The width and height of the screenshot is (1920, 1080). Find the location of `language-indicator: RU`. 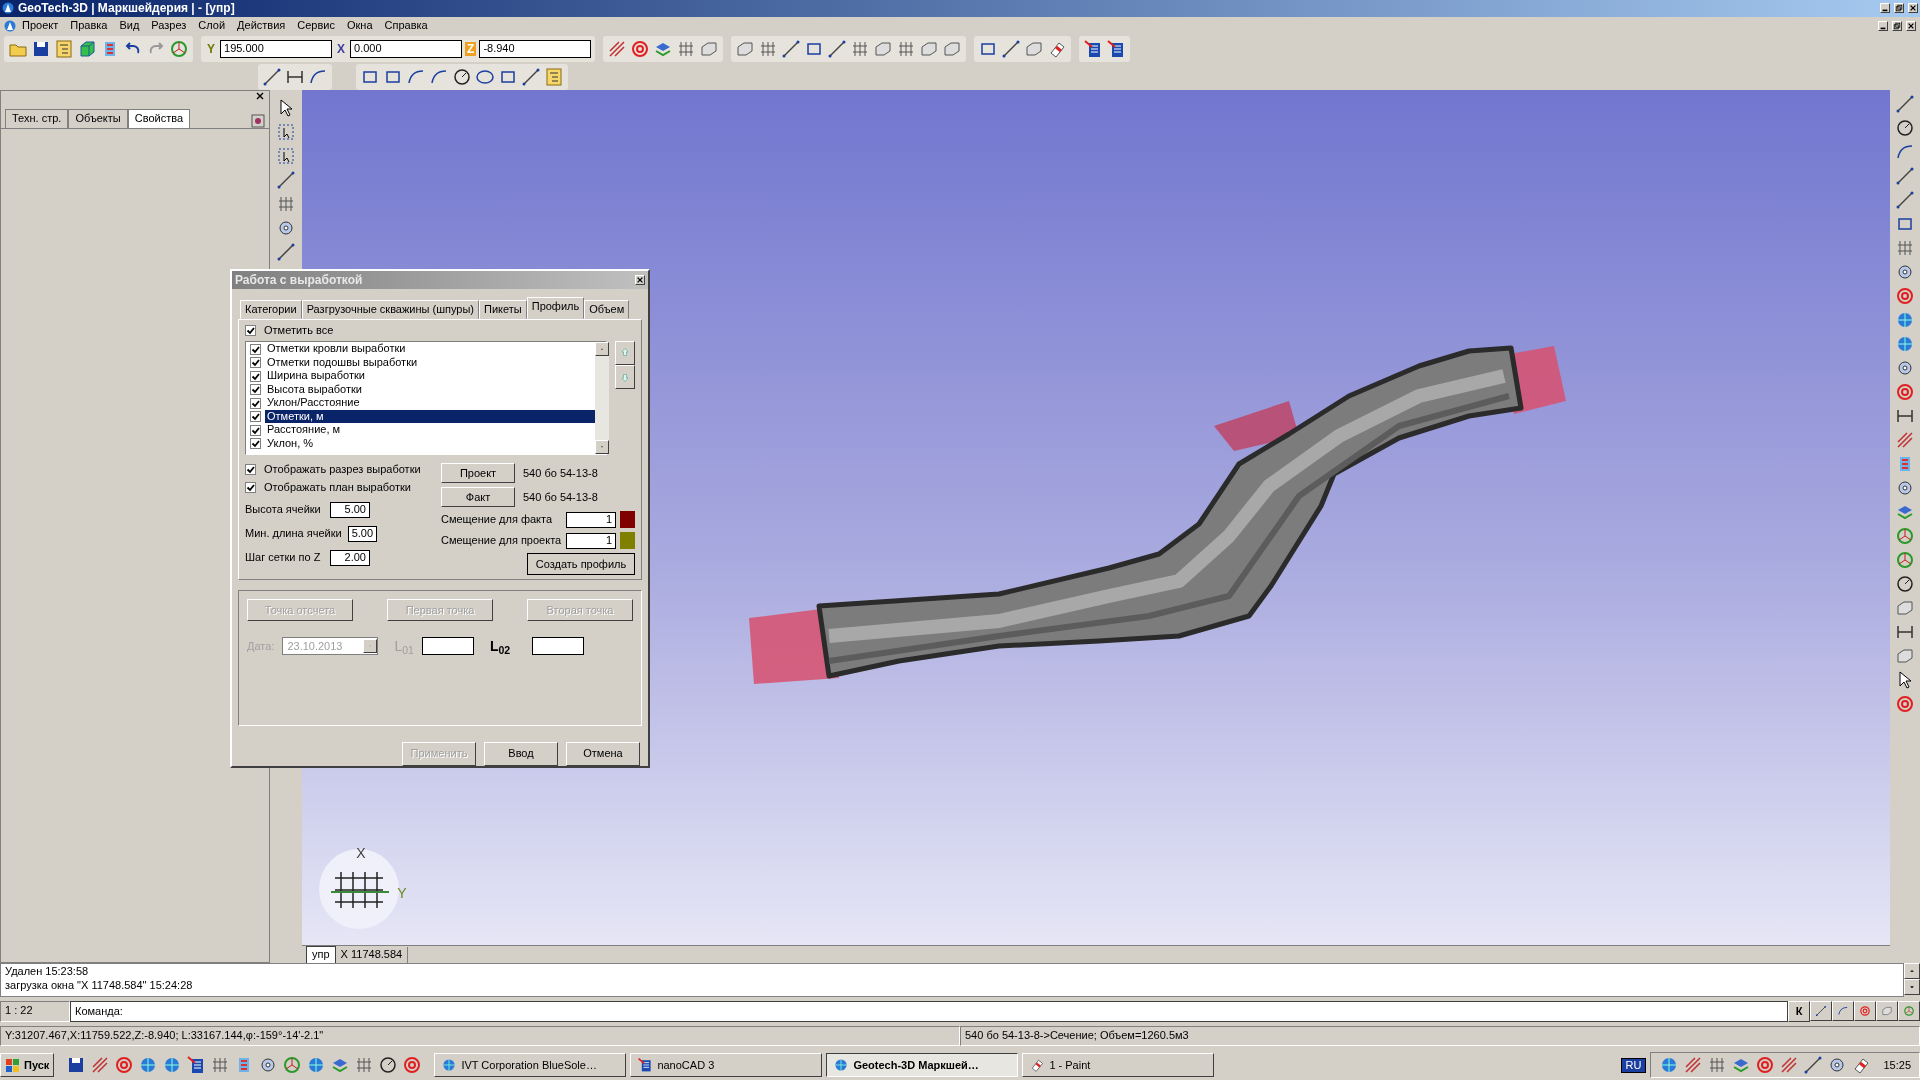

language-indicator: RU is located at coordinates (1633, 1065).